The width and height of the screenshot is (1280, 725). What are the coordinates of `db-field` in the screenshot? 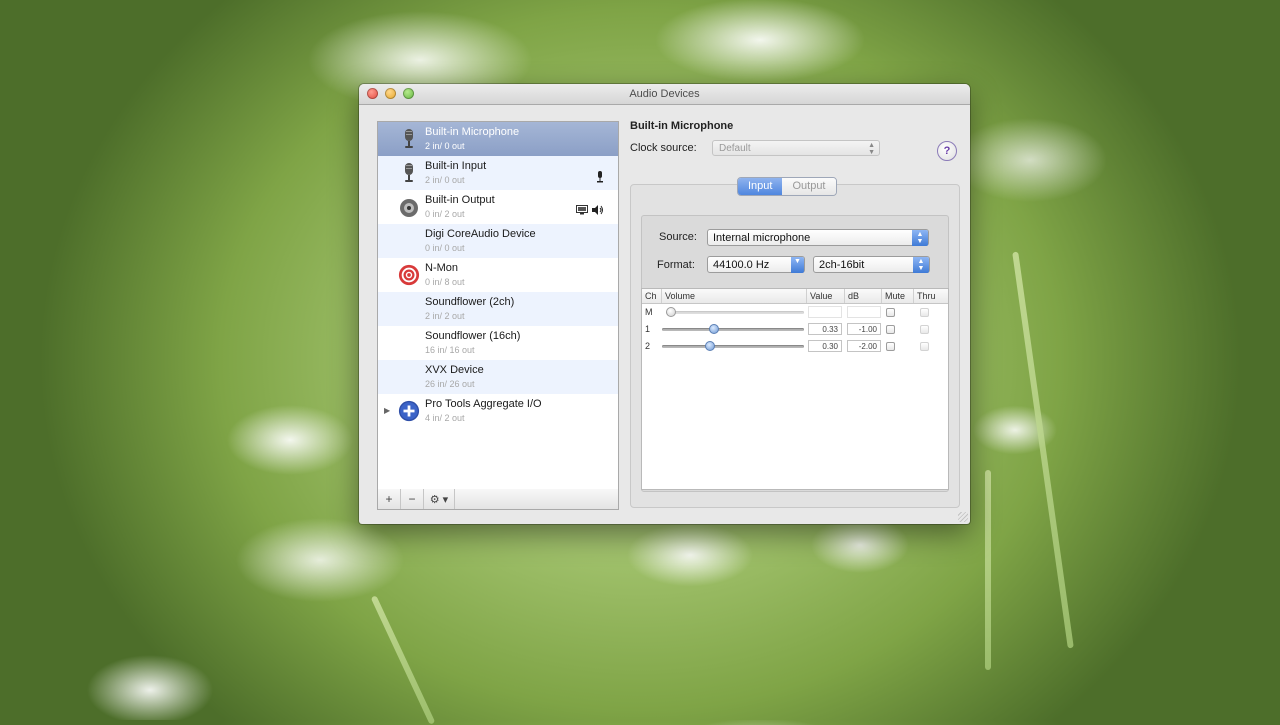 It's located at (864, 312).